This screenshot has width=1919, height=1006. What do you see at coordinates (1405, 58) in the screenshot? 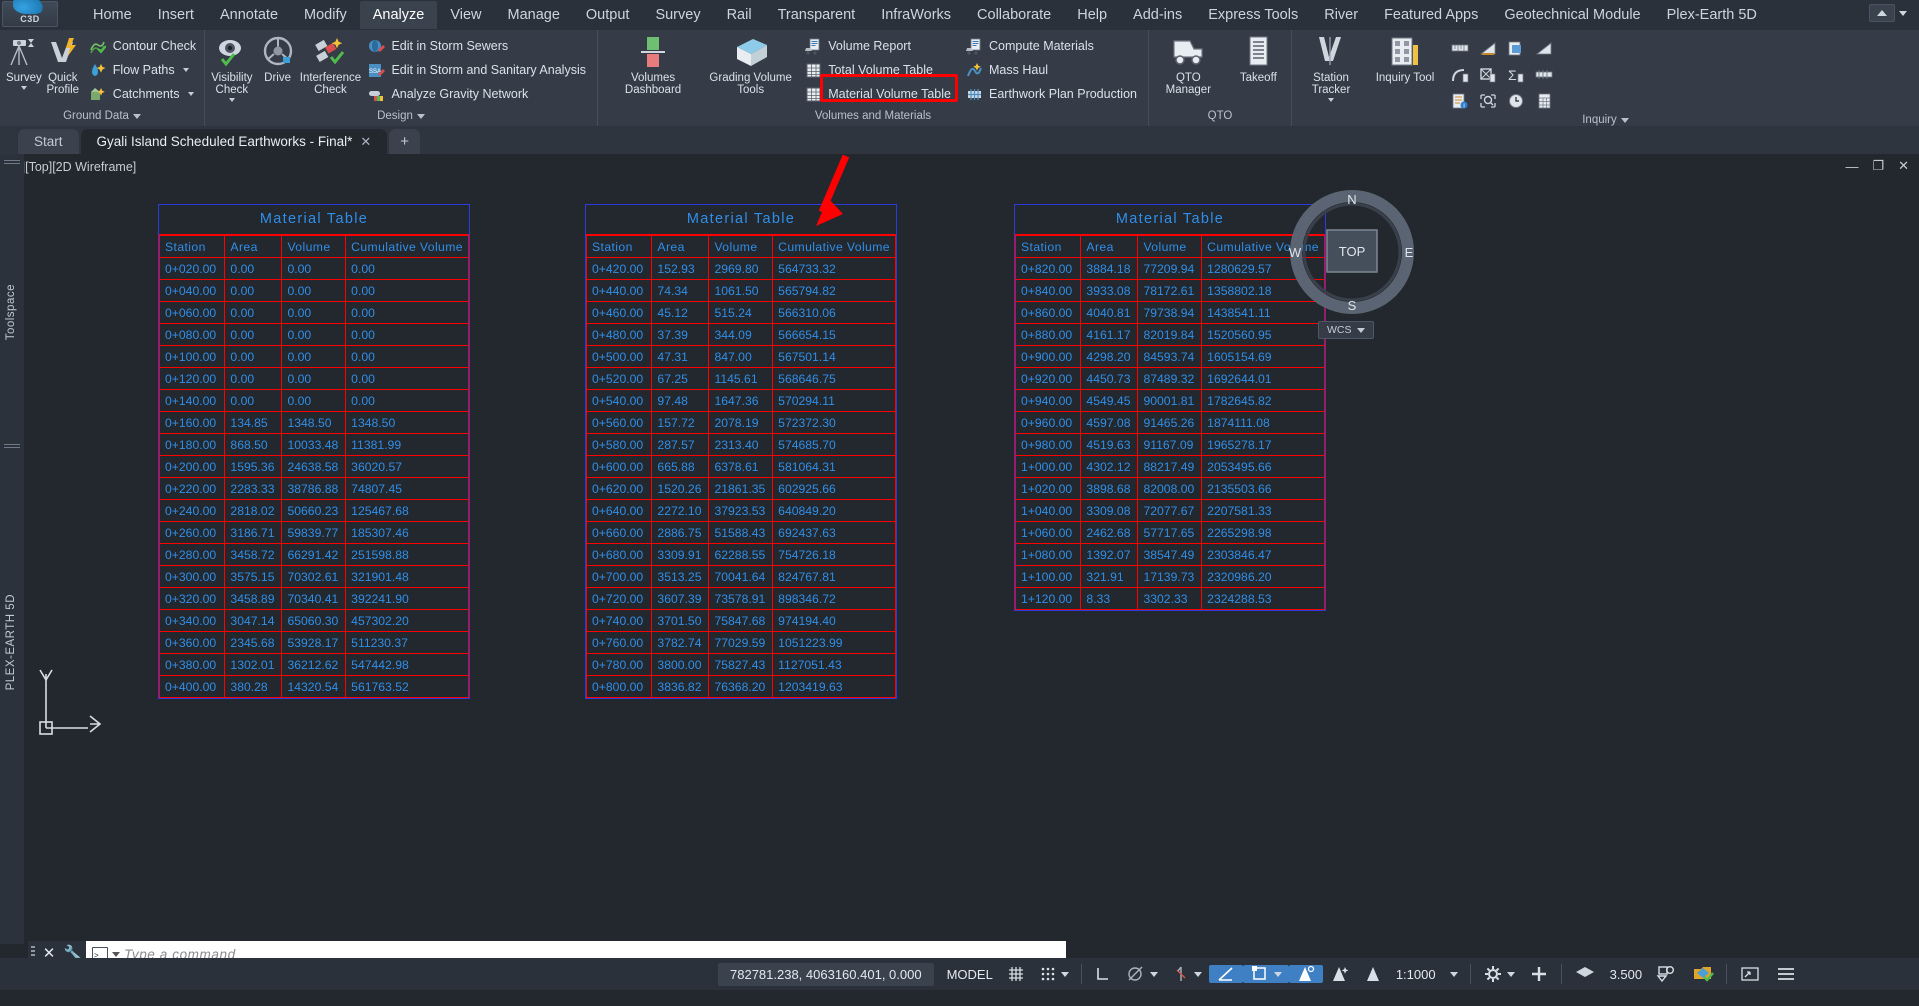
I see `ribbon-button-inquiry-tool: Inquiry Tool` at bounding box center [1405, 58].